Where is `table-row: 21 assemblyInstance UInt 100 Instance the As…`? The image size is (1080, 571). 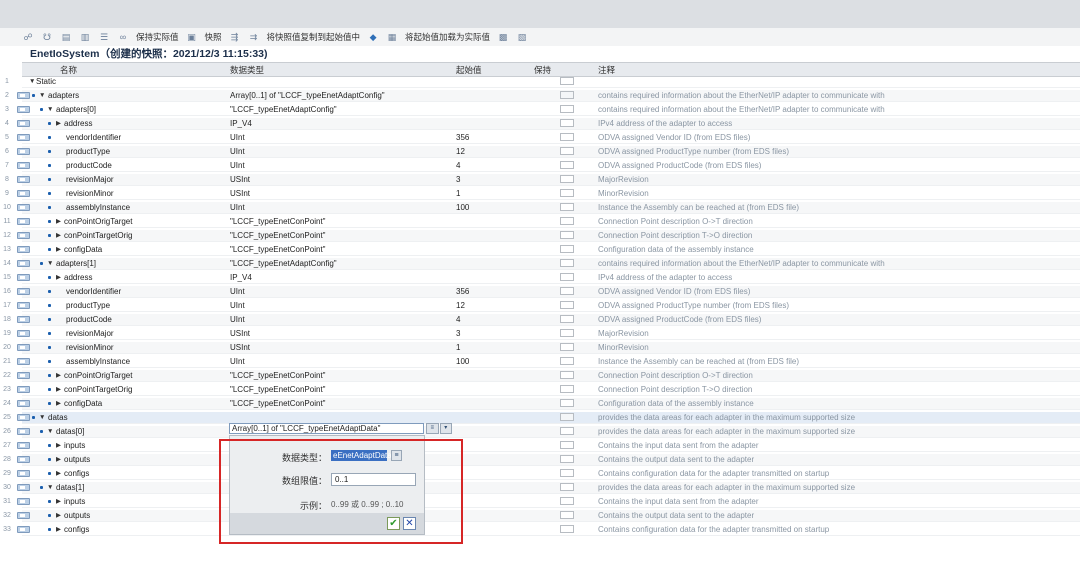
table-row: 21 assemblyInstance UInt 100 Instance the As… is located at coordinates (541, 362).